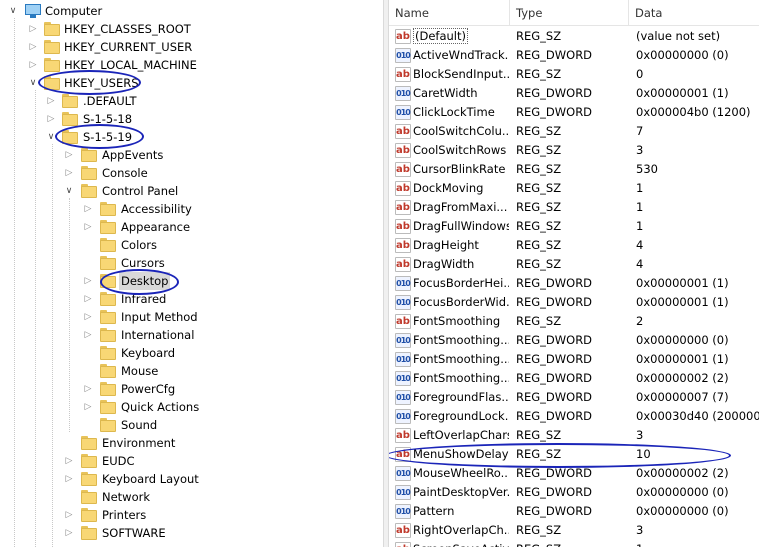  What do you see at coordinates (190, 515) in the screenshot?
I see `tree-node-printers: ▷ Printers` at bounding box center [190, 515].